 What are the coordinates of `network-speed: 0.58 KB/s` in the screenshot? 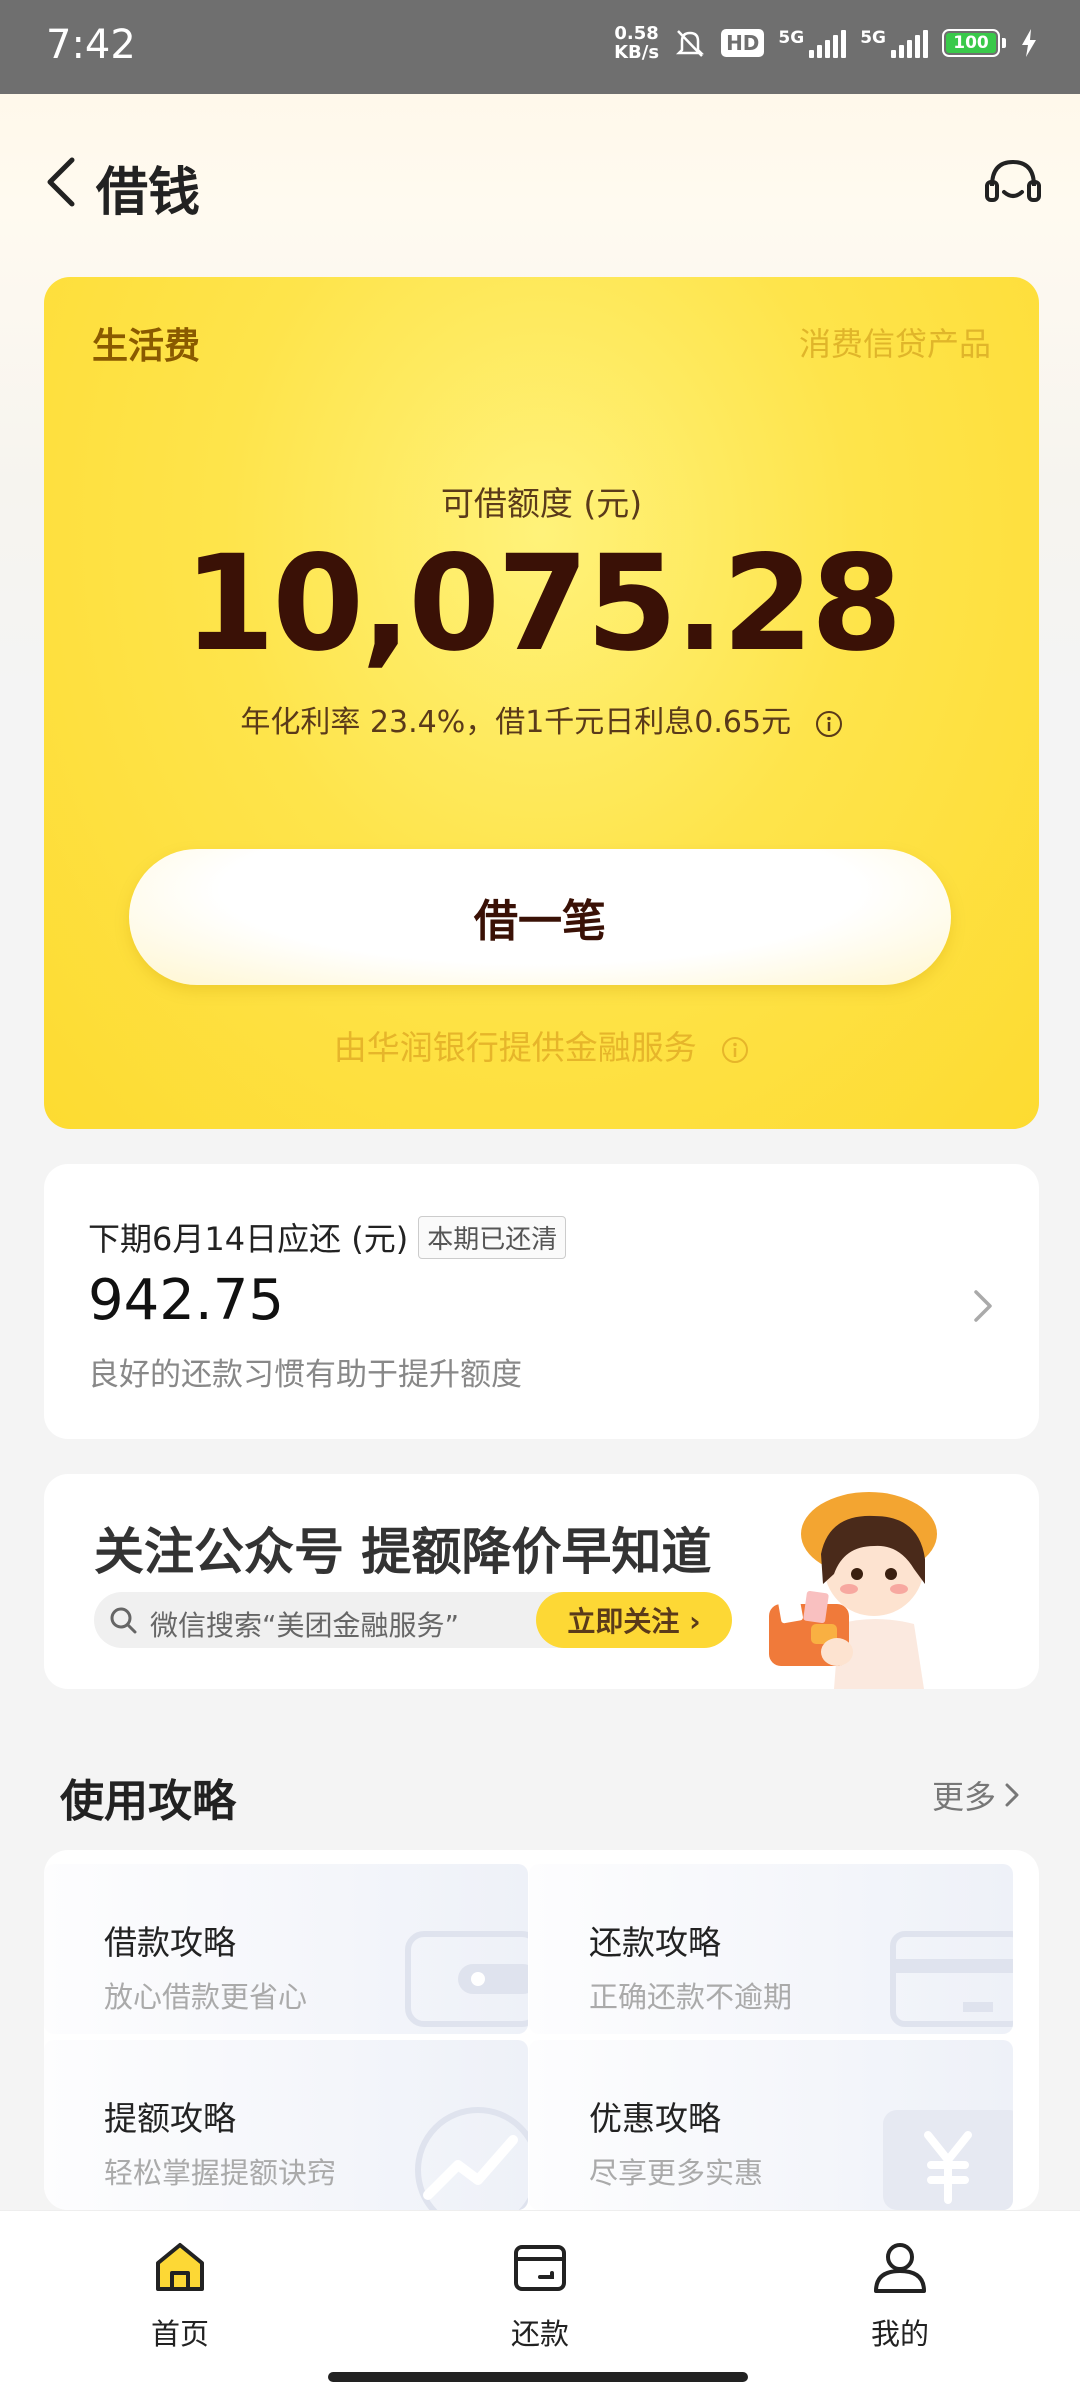 It's located at (636, 43).